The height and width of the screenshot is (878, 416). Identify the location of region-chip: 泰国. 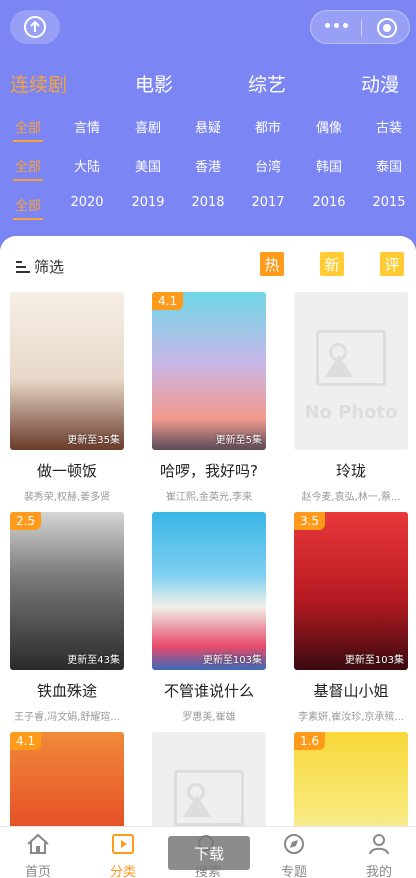
(389, 165).